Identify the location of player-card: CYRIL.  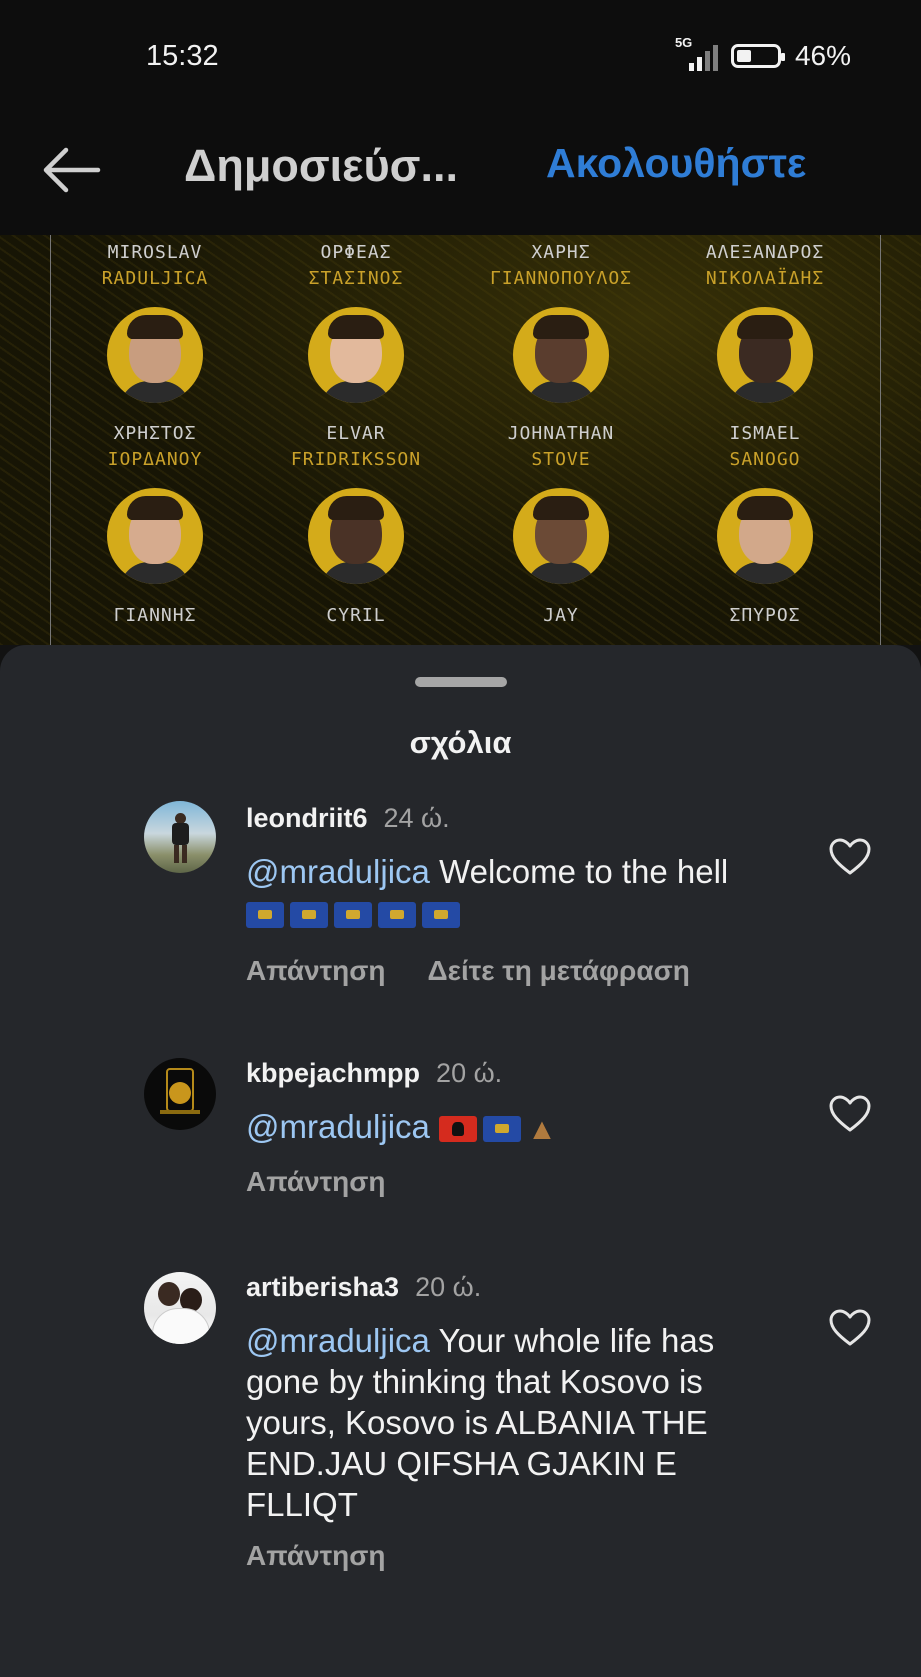
(356, 624).